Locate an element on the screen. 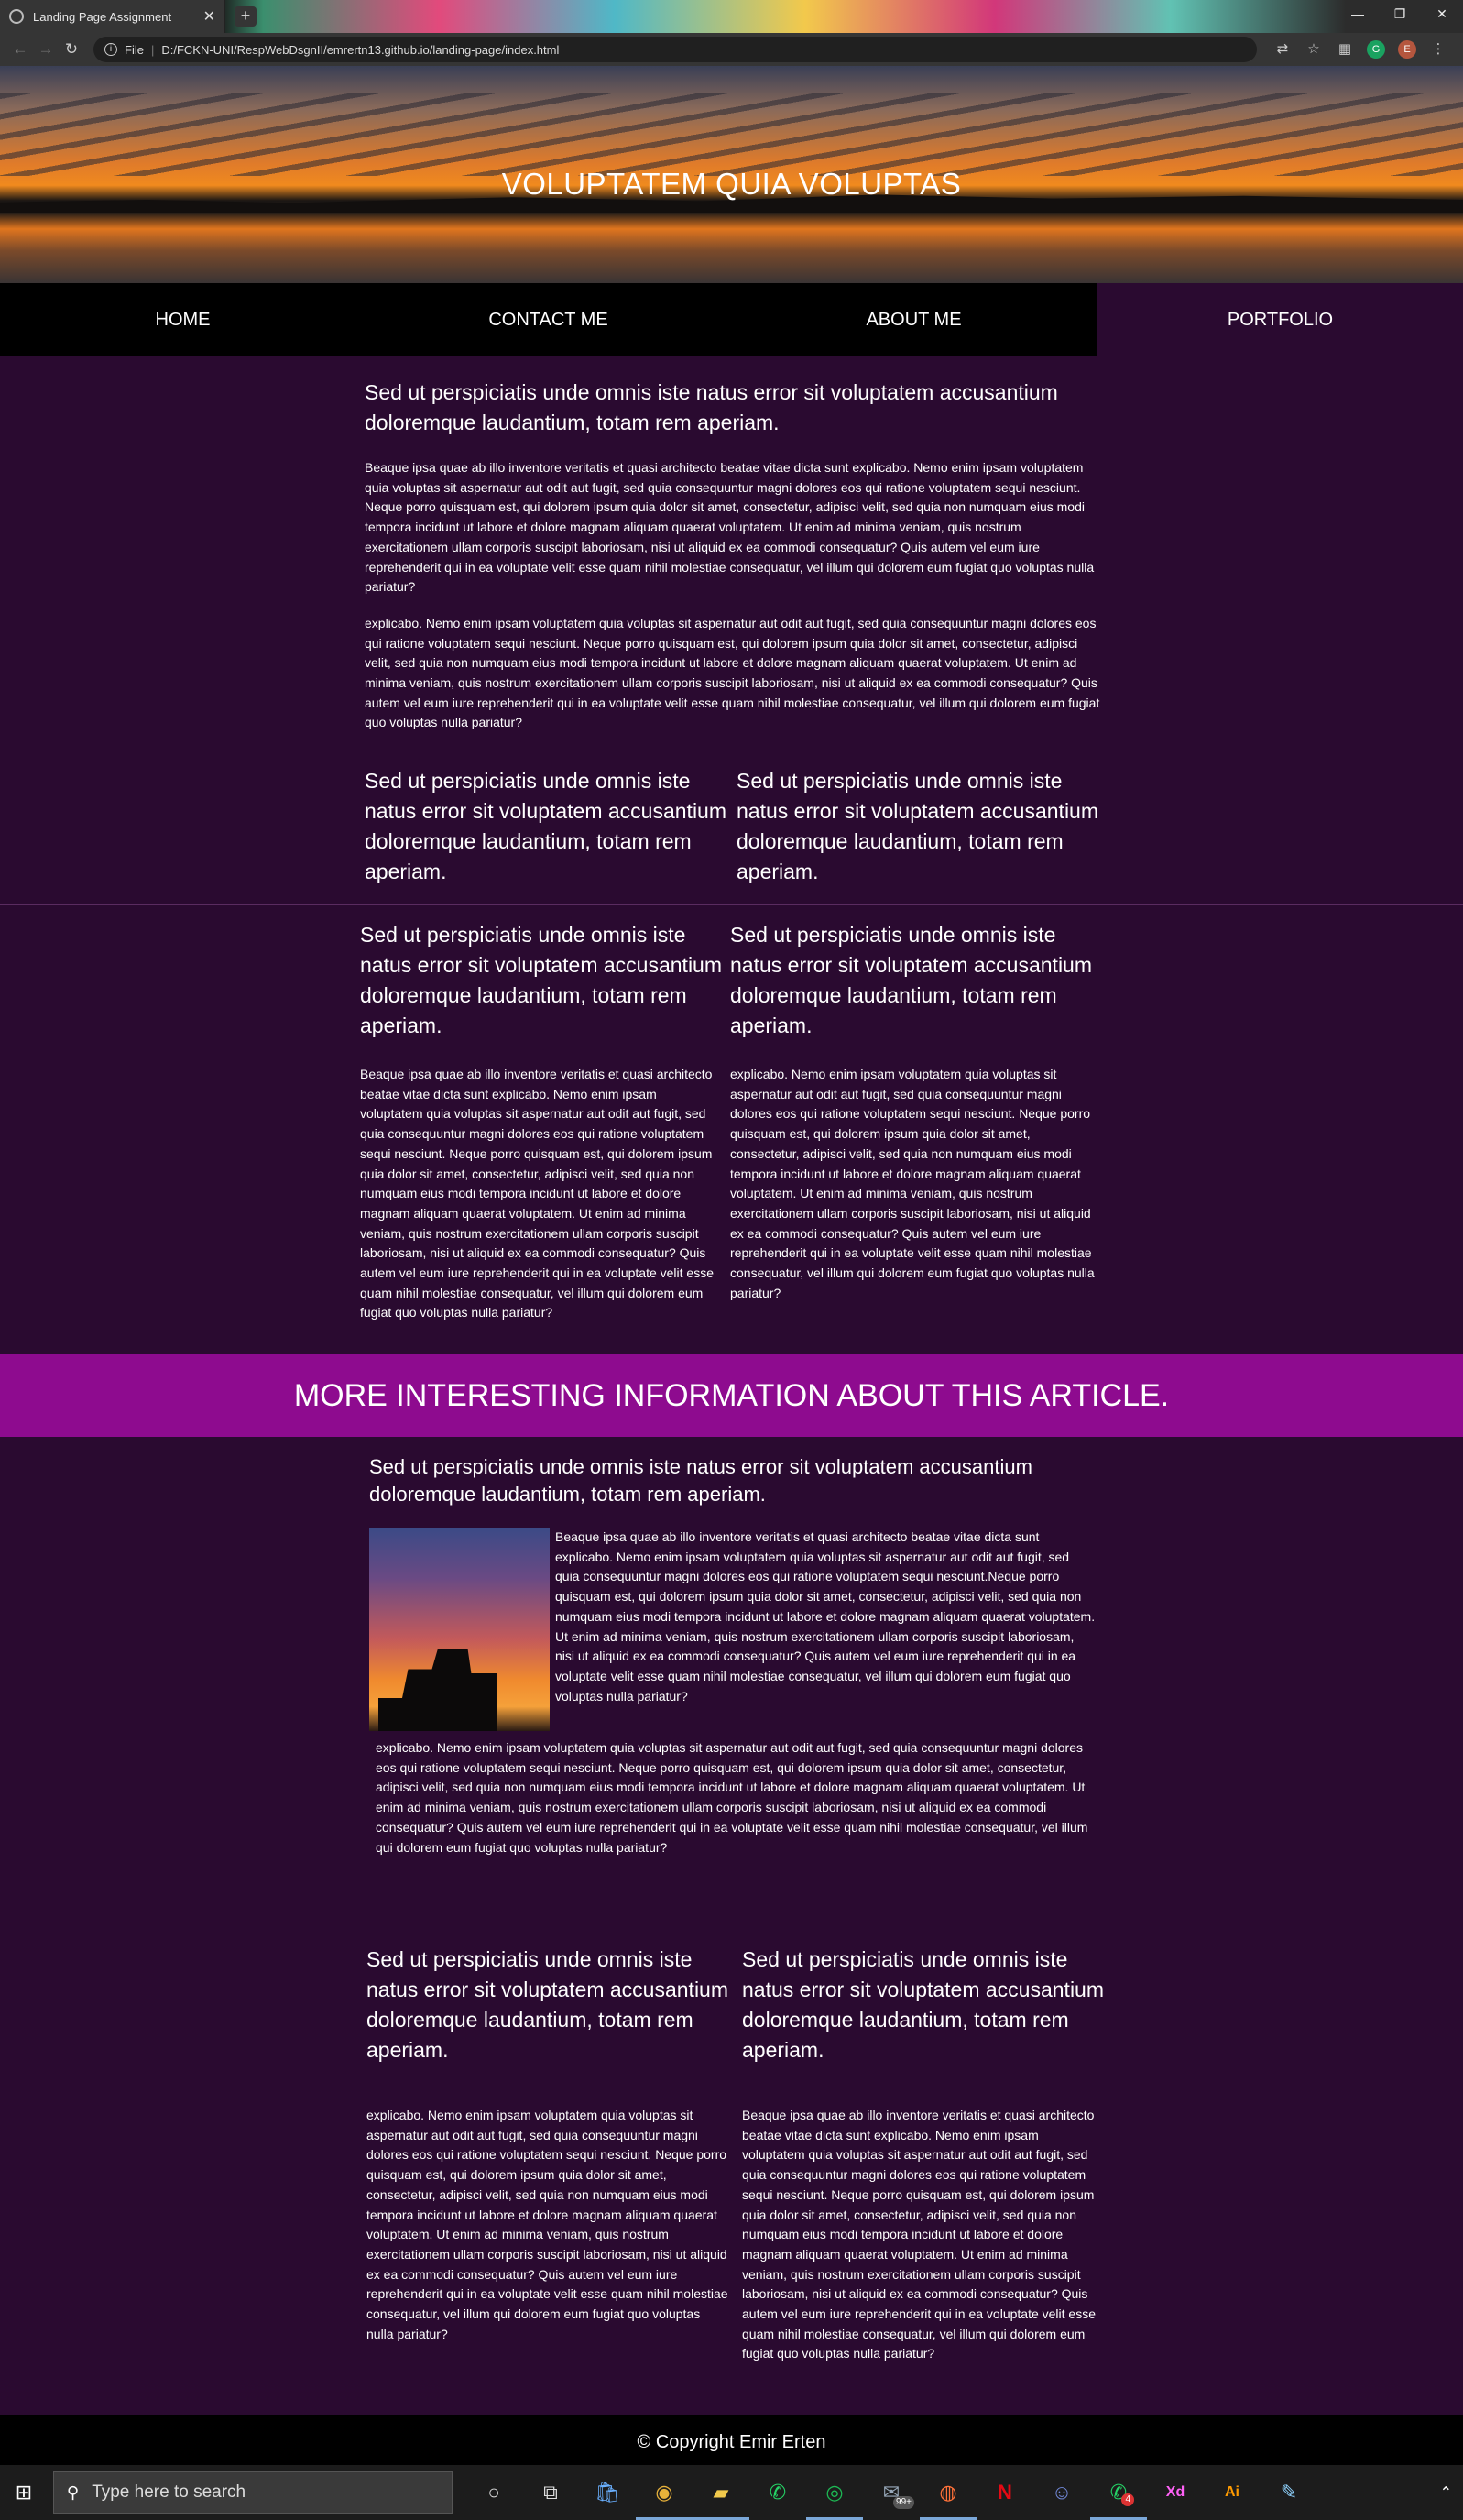 Image resolution: width=1463 pixels, height=2520 pixels. photo-building-silhouette is located at coordinates (437, 1690).